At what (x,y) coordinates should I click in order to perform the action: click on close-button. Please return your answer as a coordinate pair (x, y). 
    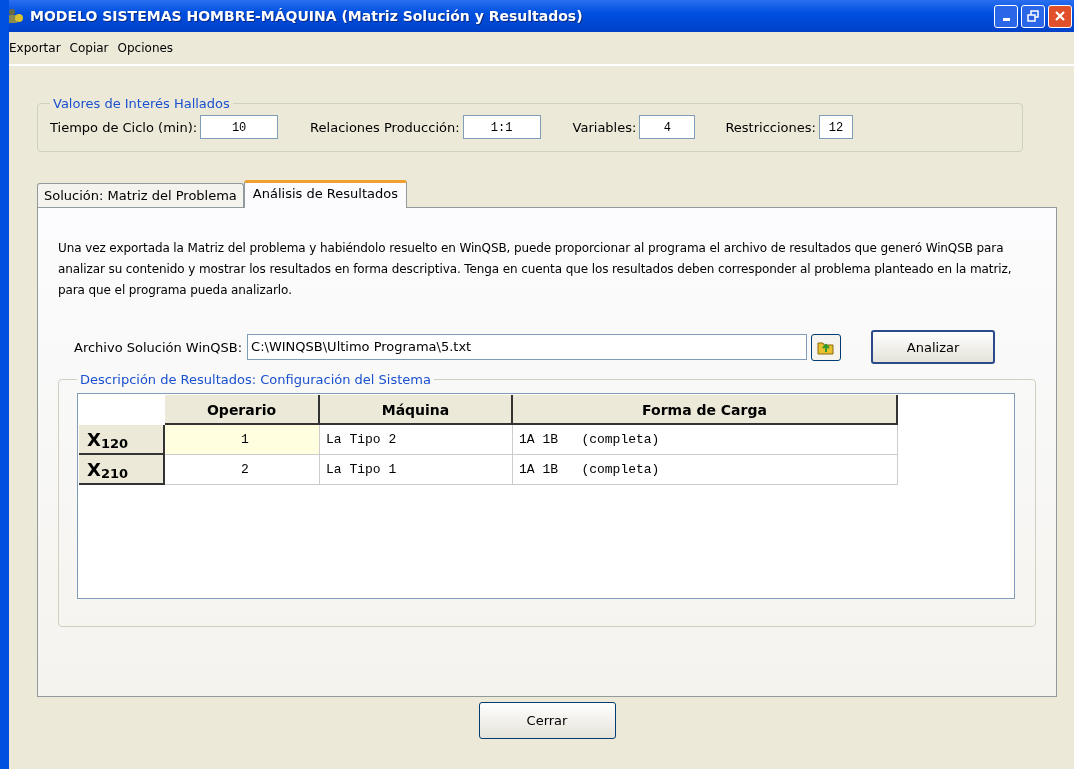
    Looking at the image, I should click on (1060, 16).